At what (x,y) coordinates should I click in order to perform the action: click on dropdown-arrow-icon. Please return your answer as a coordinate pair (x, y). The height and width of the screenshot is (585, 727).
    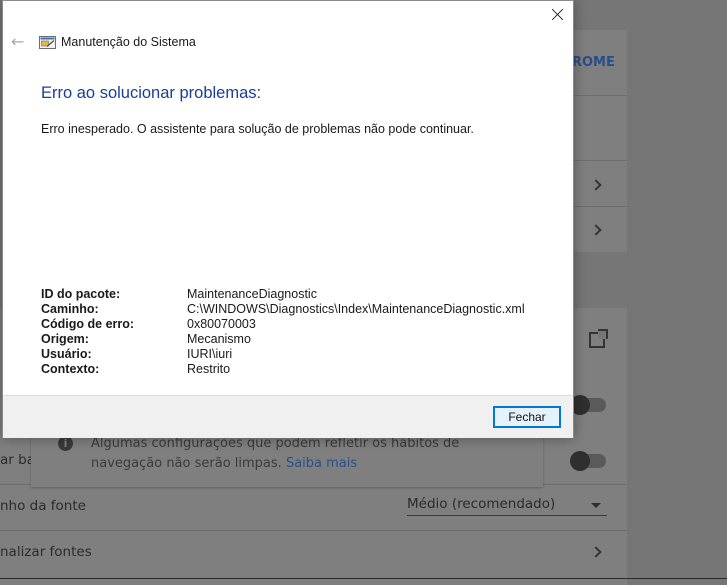
    Looking at the image, I should click on (596, 505).